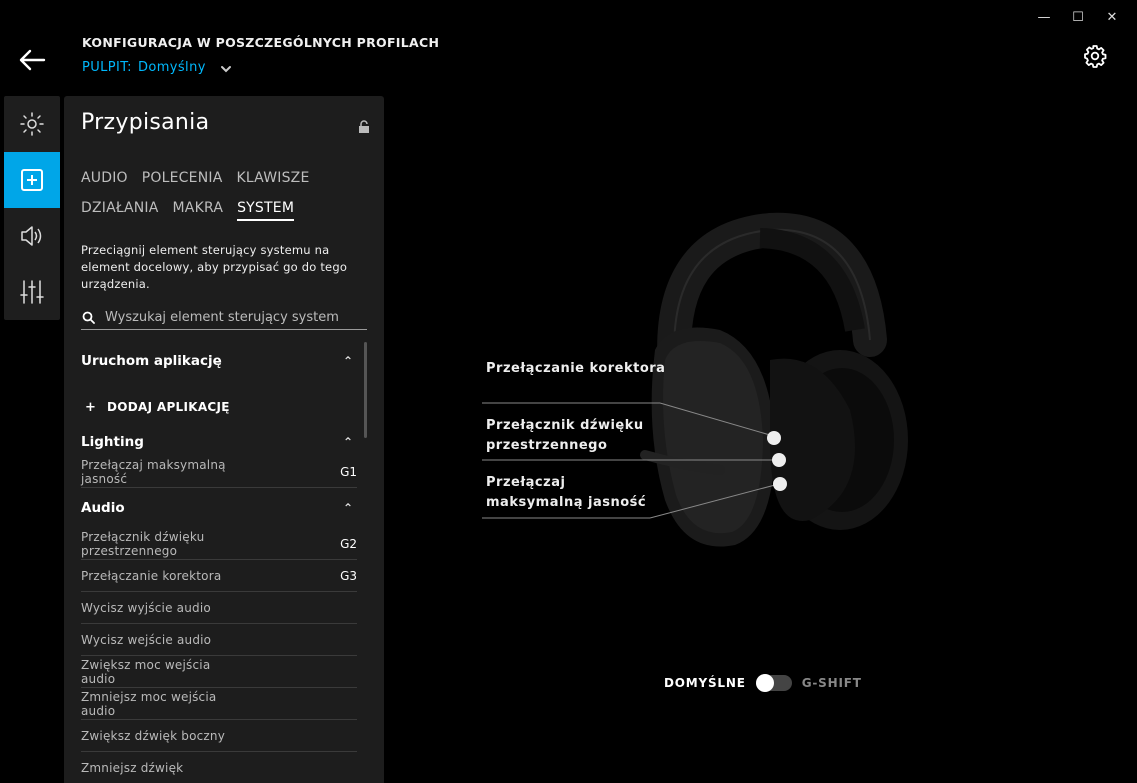  I want to click on toggle-knob, so click(764, 683).